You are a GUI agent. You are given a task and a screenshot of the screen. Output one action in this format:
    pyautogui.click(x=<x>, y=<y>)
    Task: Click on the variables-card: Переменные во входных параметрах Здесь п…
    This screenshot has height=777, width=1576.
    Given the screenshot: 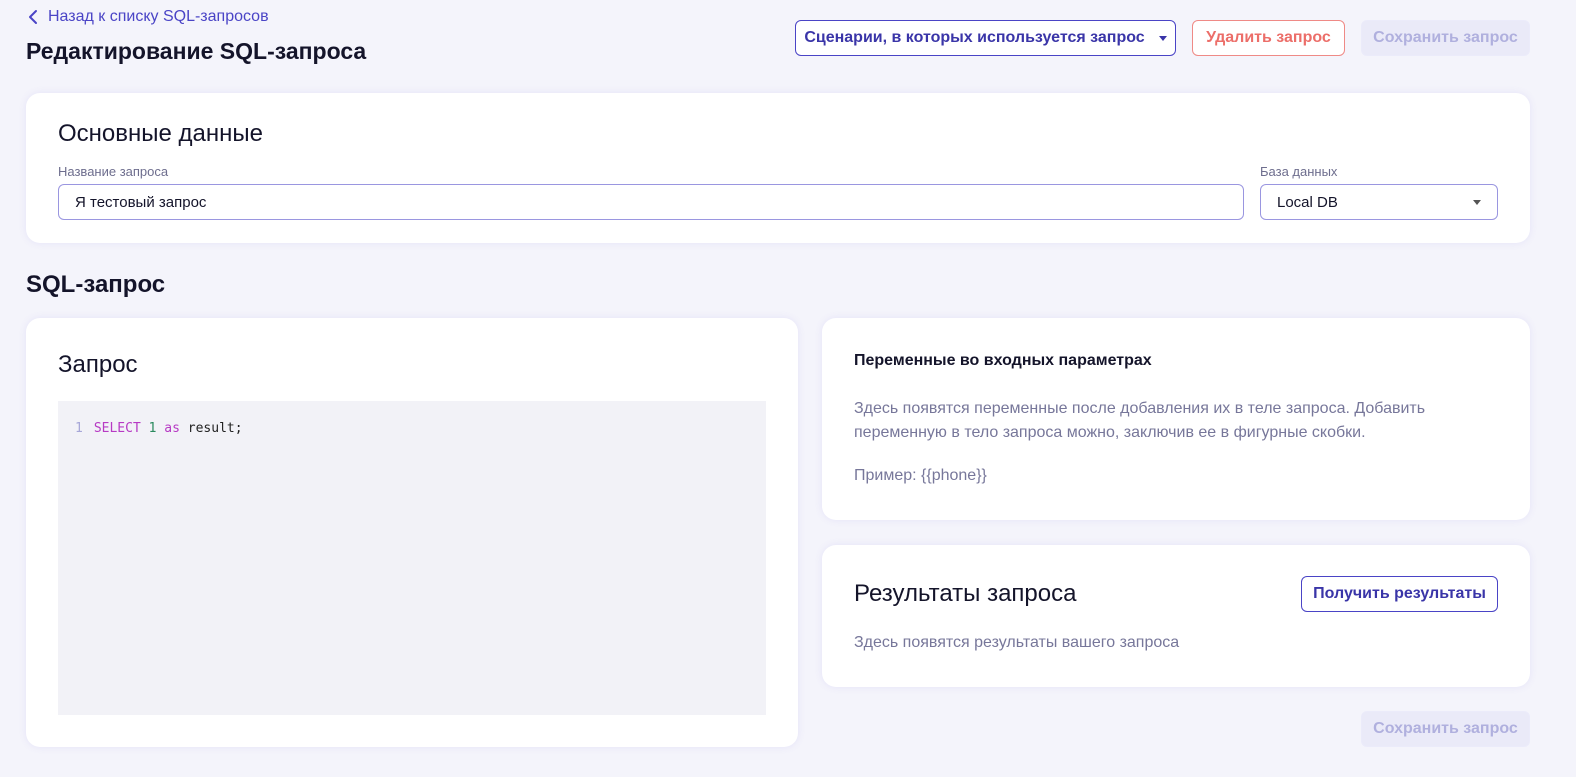 What is the action you would take?
    pyautogui.click(x=1176, y=419)
    